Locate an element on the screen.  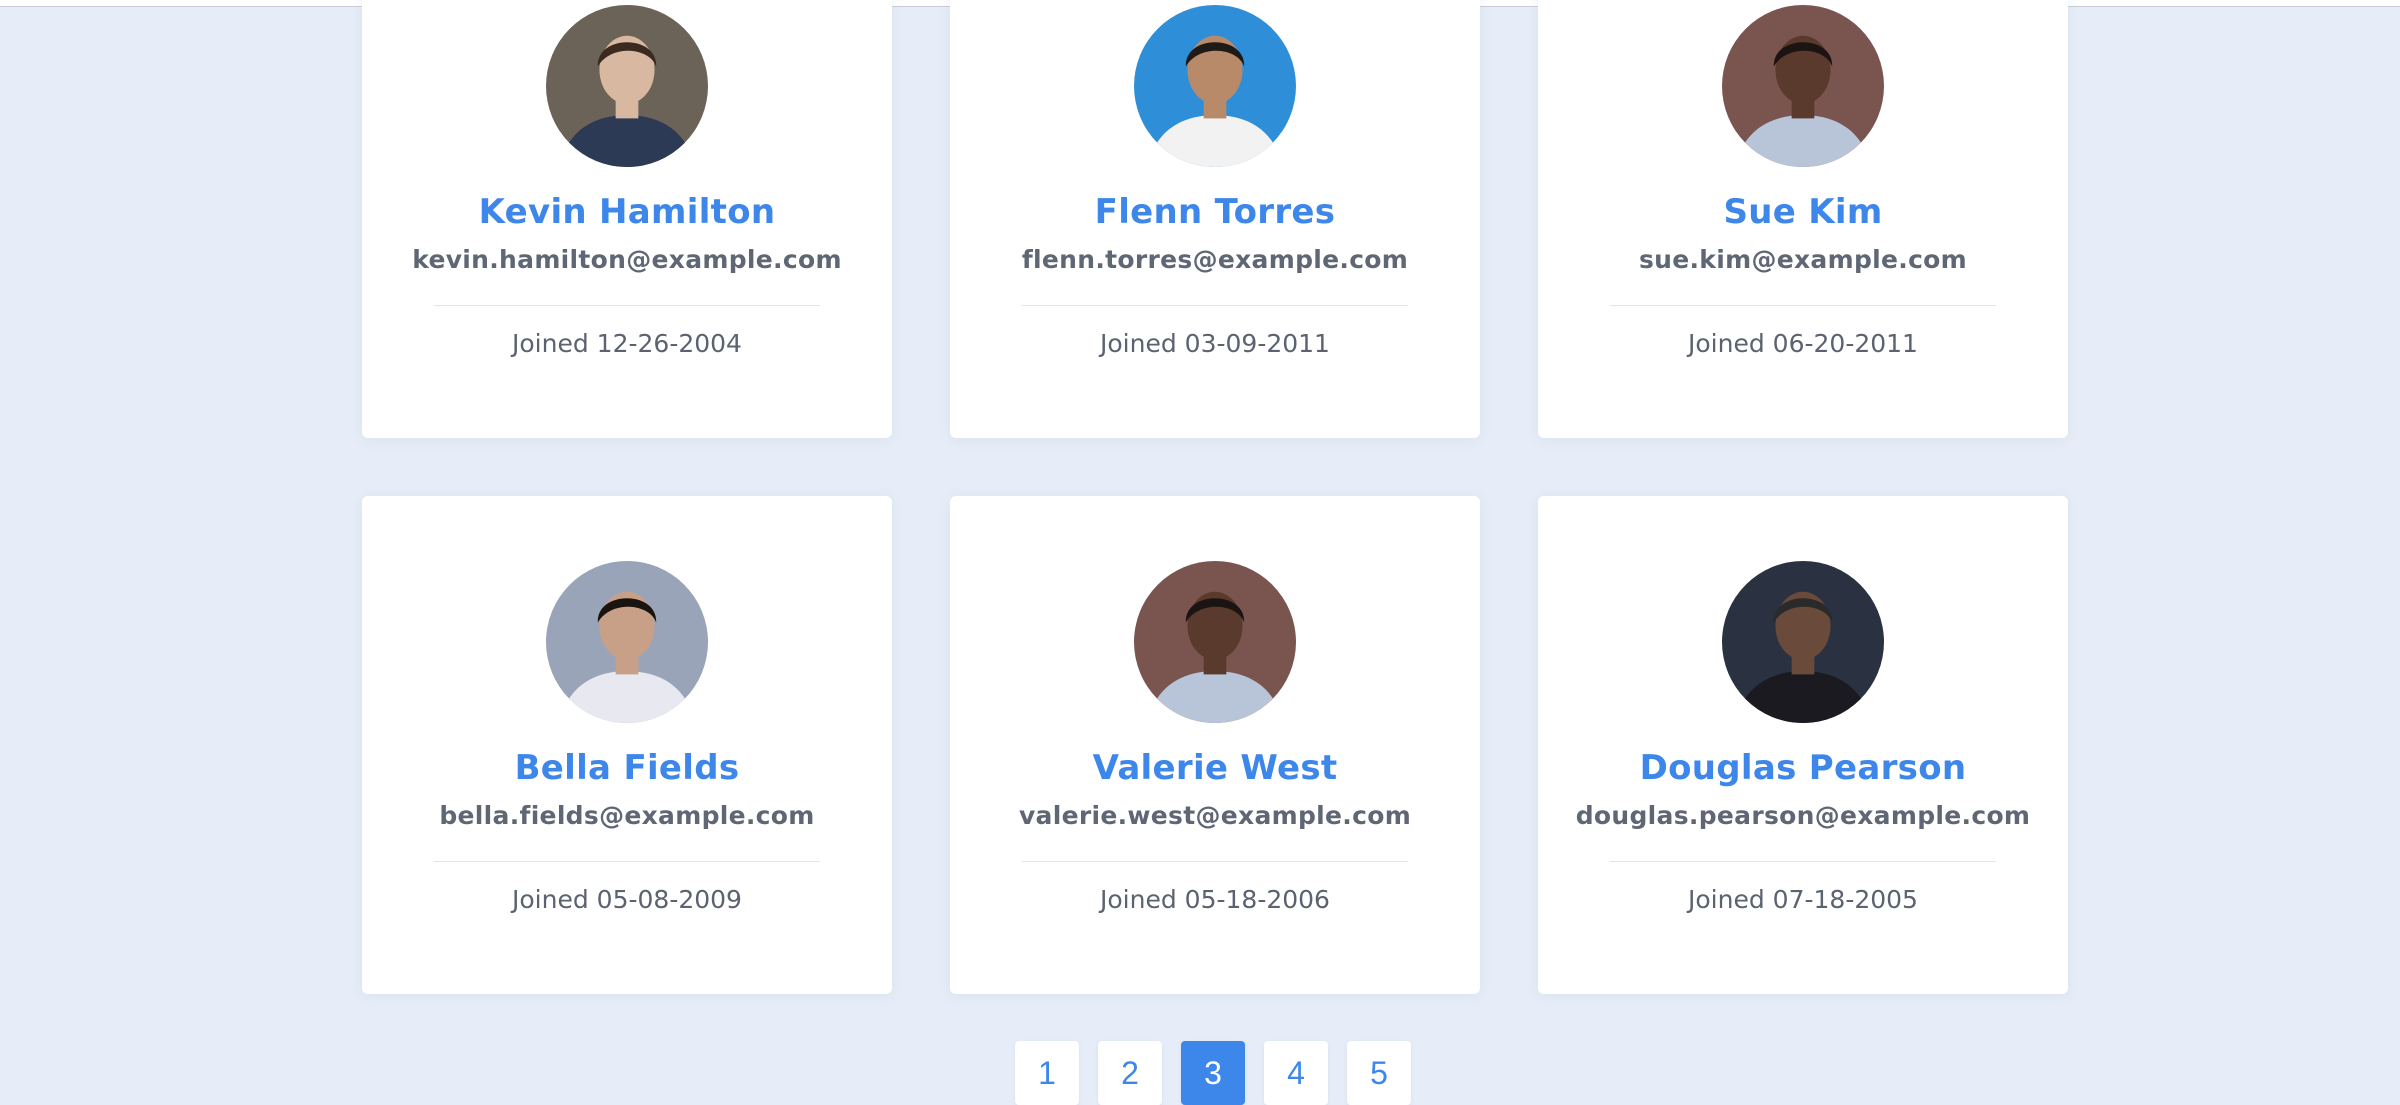
page-button-5: 5 is located at coordinates (1379, 1073).